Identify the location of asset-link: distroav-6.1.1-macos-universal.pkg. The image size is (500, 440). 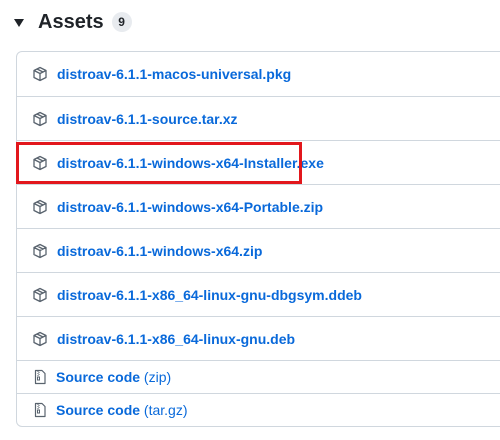
(174, 74).